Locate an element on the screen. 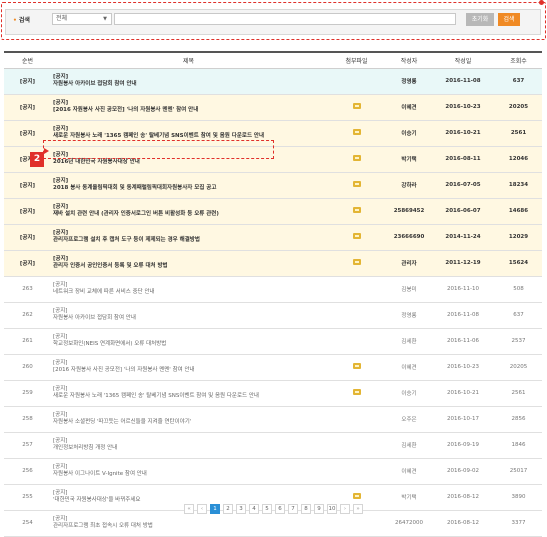 This screenshot has width=547, height=537. post-title-link: 2016년 대한민국 자원봉사대상 안내 is located at coordinates (189, 162).